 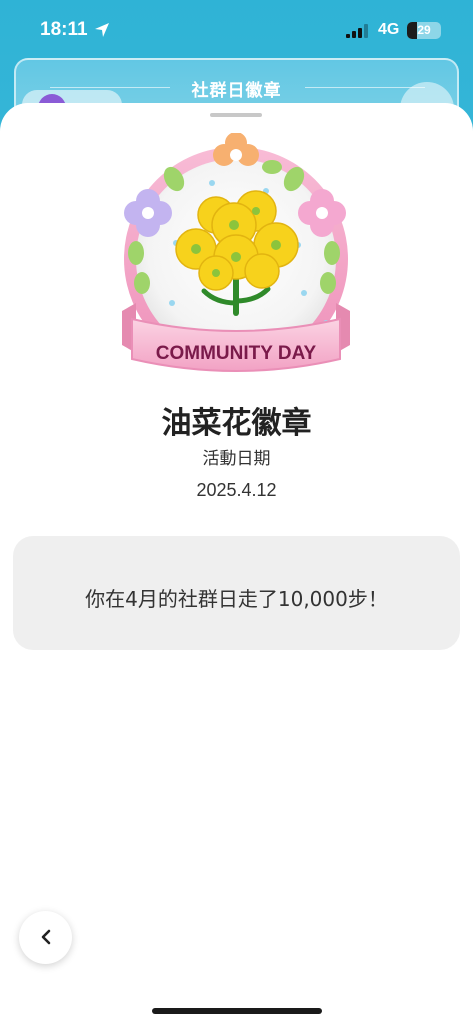 I want to click on badge-ribbon-text: COMMUNITY DAY, so click(x=236, y=353).